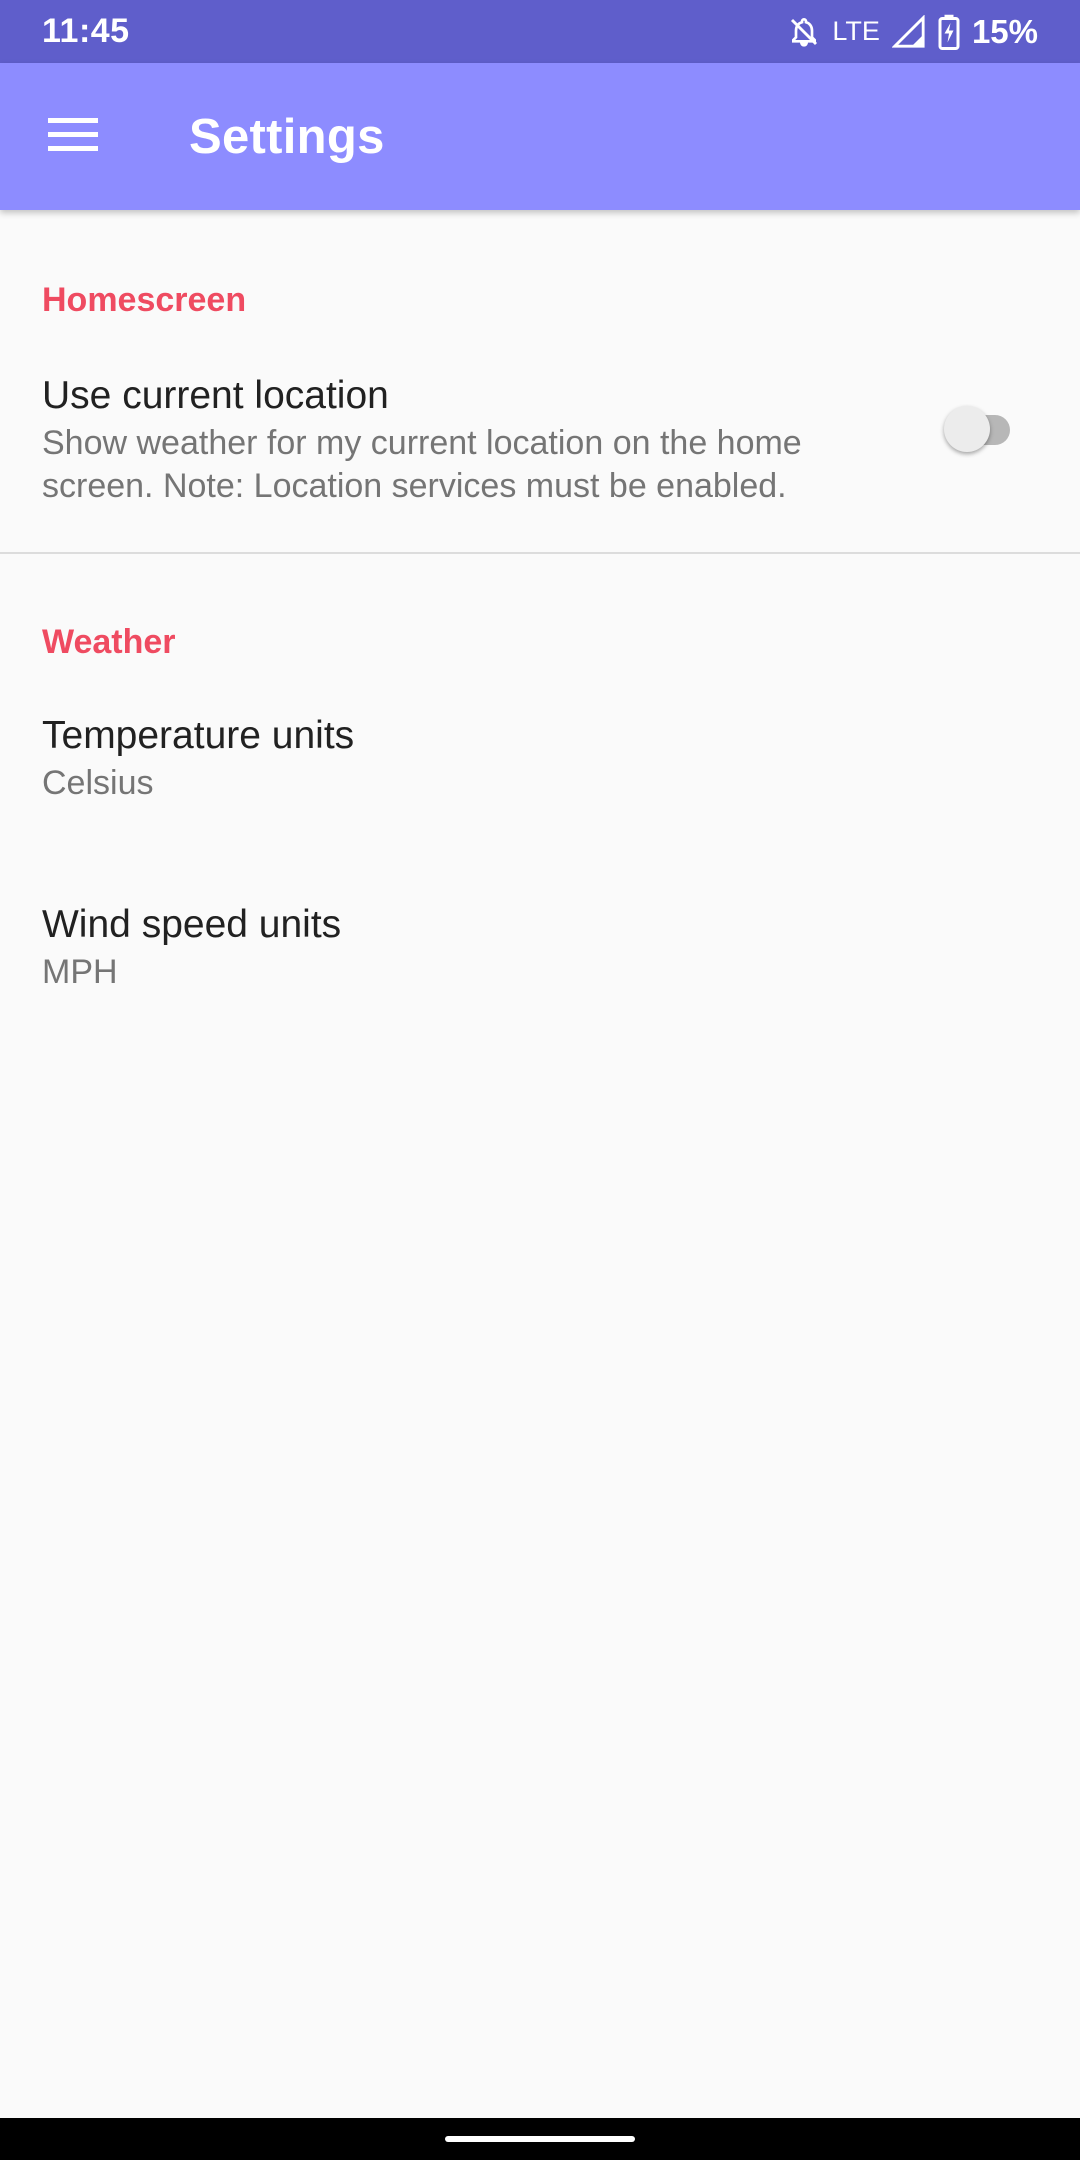 This screenshot has width=1080, height=2160. Describe the element at coordinates (80, 972) in the screenshot. I see `pref-value-wind: MPH` at that location.